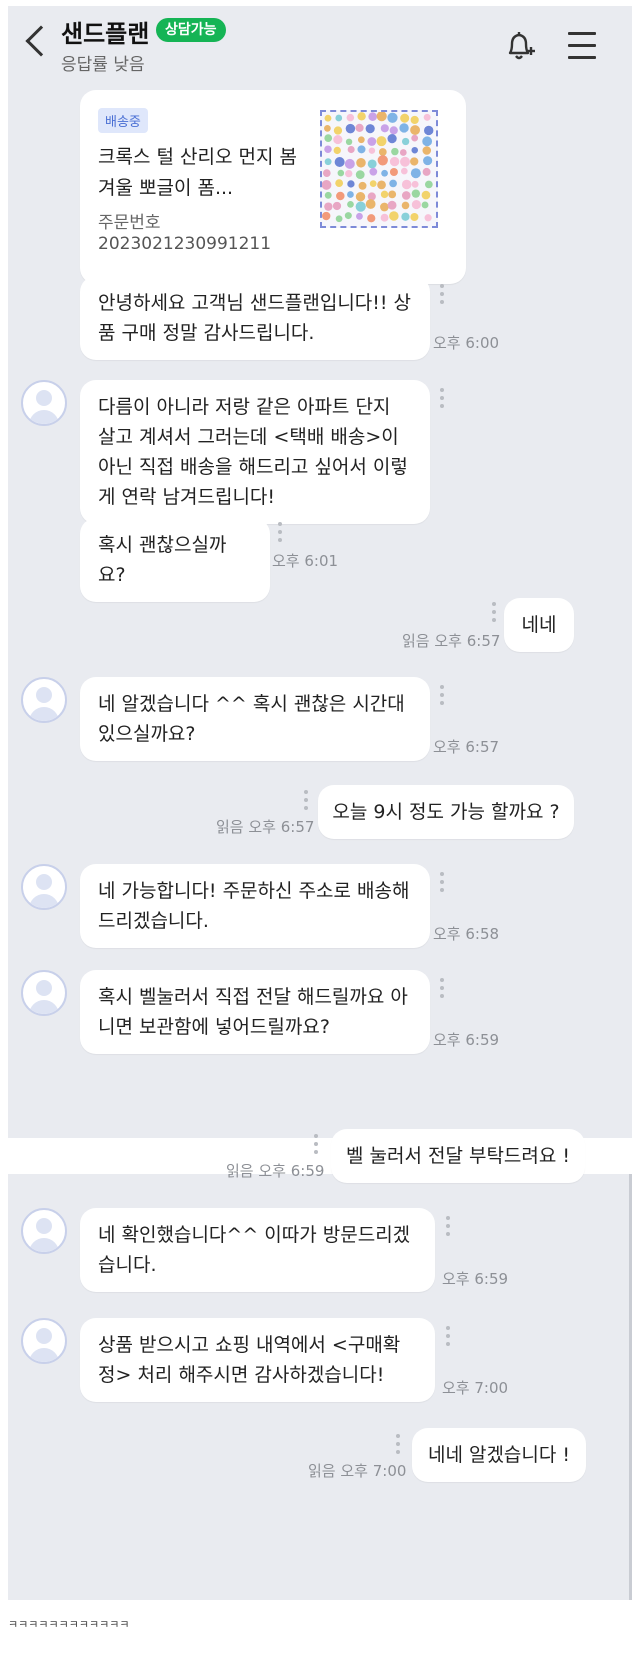 The width and height of the screenshot is (640, 1661). What do you see at coordinates (466, 343) in the screenshot?
I see `message-time: 오후 6:00` at bounding box center [466, 343].